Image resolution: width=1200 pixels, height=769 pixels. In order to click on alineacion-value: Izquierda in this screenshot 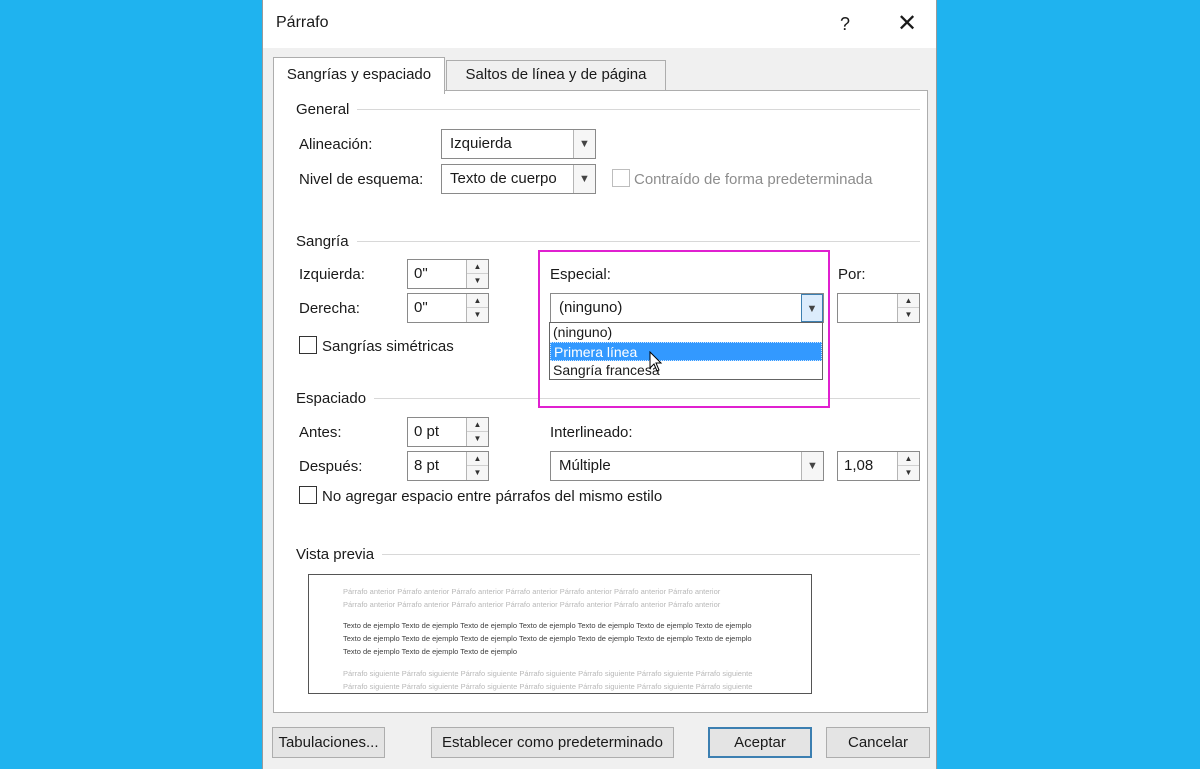, I will do `click(481, 143)`.